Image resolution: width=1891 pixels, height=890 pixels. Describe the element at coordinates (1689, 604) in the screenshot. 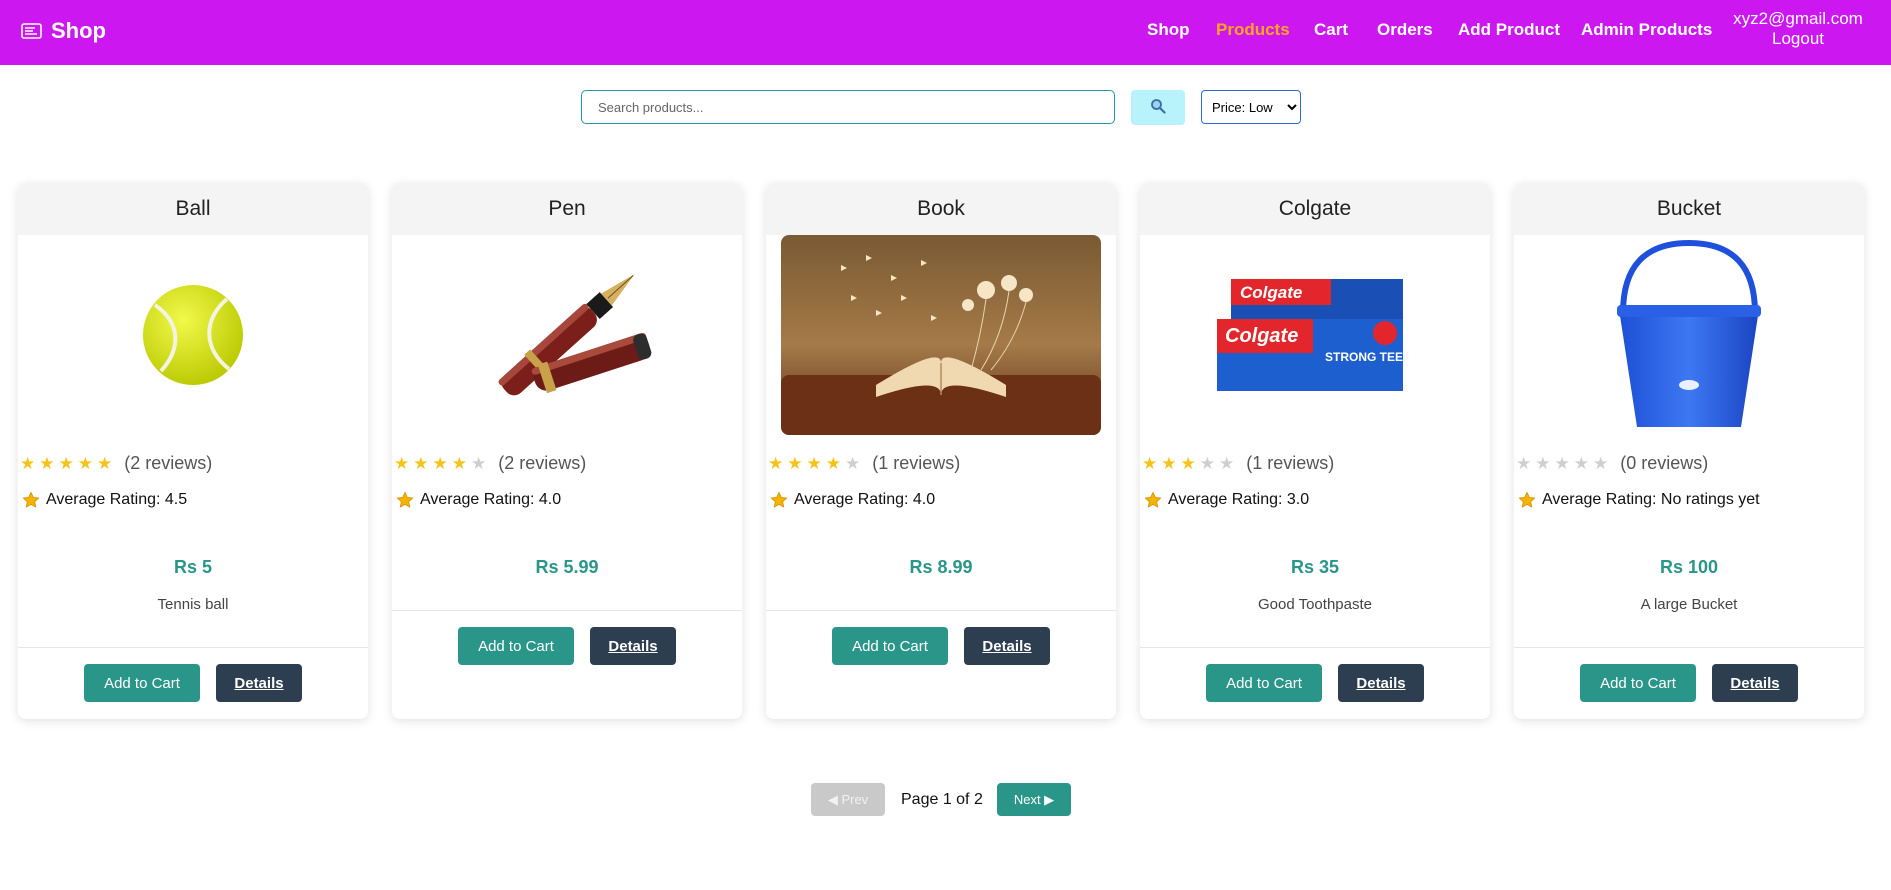

I see `product-description: A large Bucket` at that location.